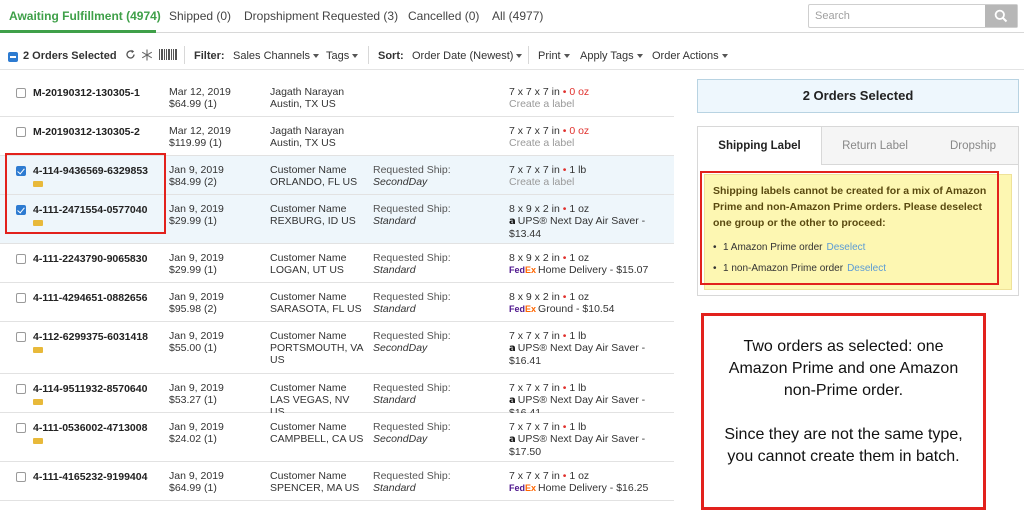 The image size is (1024, 523). I want to click on tags-label: Tags, so click(338, 56).